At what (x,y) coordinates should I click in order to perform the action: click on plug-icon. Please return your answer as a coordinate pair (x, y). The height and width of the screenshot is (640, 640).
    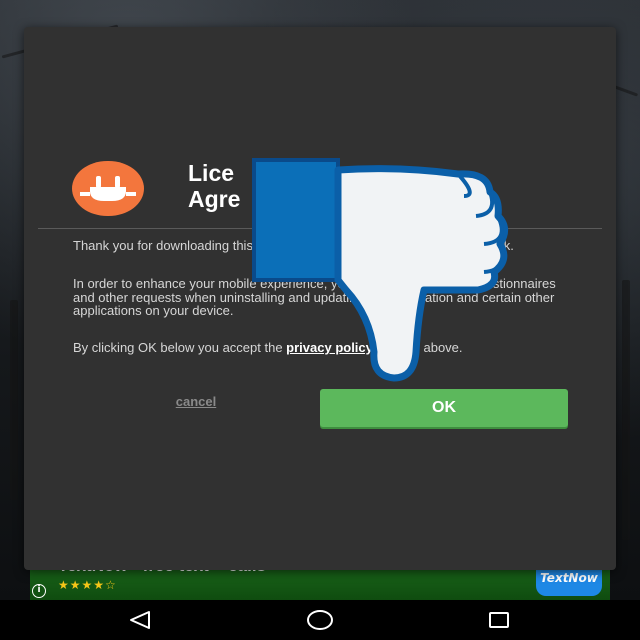
    Looking at the image, I should click on (108, 188).